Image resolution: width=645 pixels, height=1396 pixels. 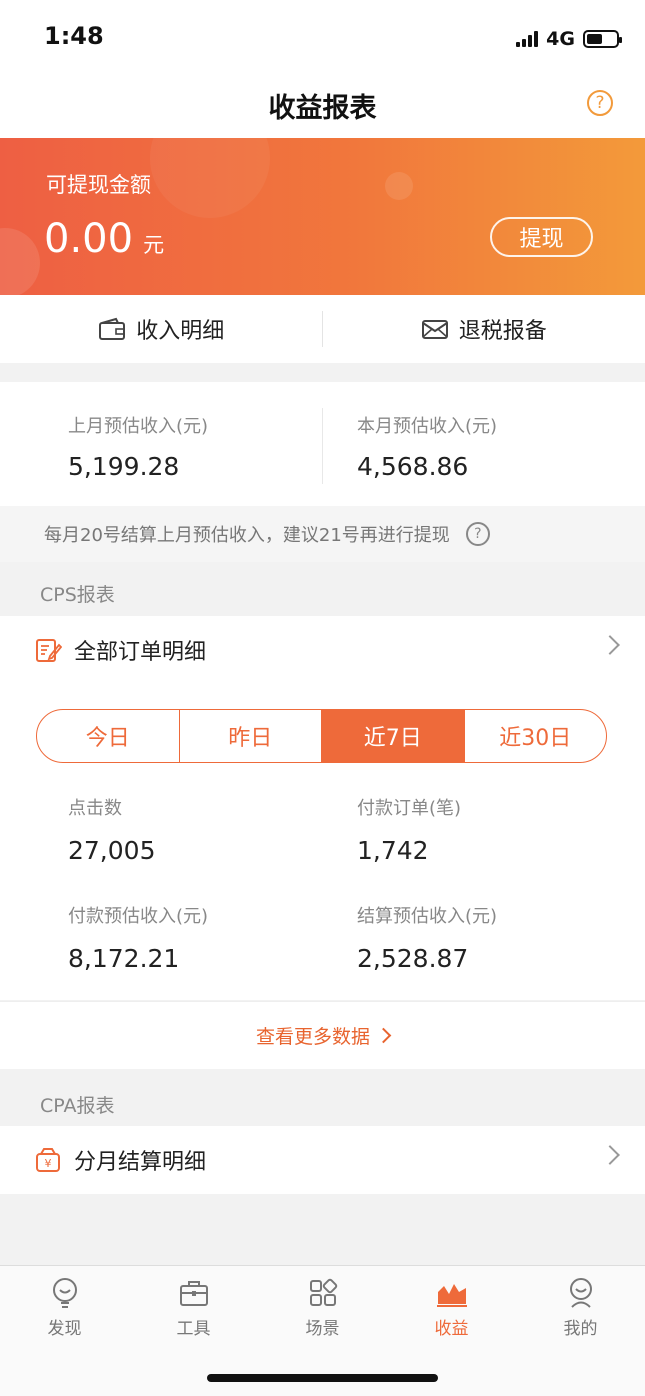 I want to click on area-chart-icon, so click(x=451, y=1295).